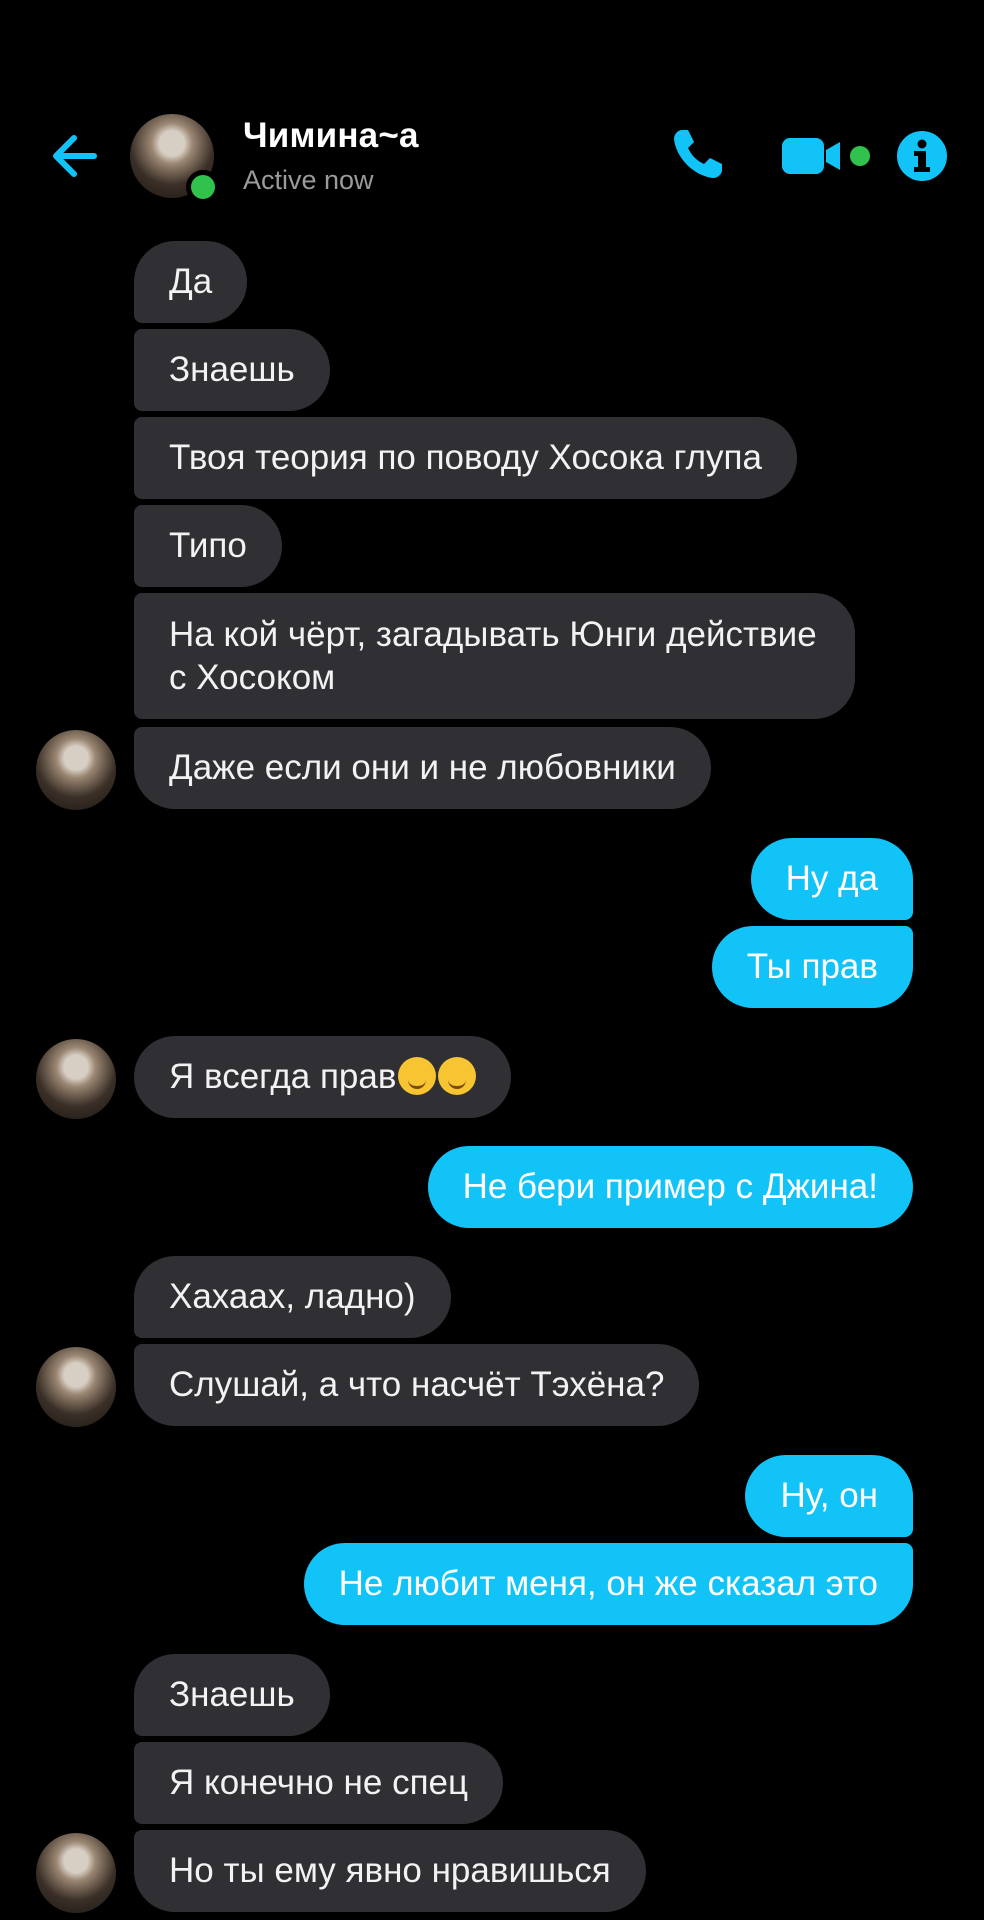 The width and height of the screenshot is (984, 1920). Describe the element at coordinates (331, 136) in the screenshot. I see `contact-name: Чимина~а` at that location.